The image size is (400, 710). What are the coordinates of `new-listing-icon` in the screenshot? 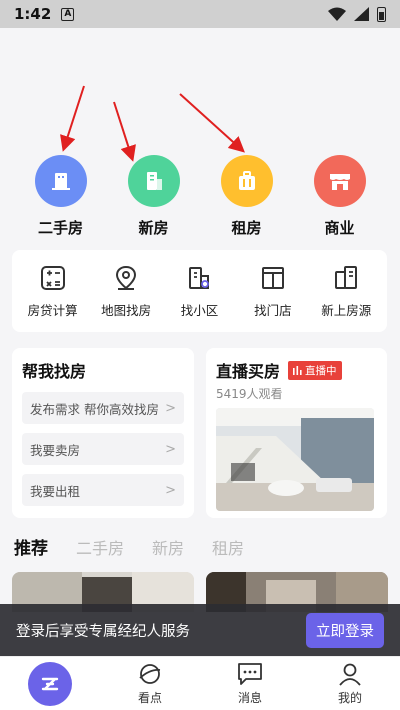 It's located at (346, 277).